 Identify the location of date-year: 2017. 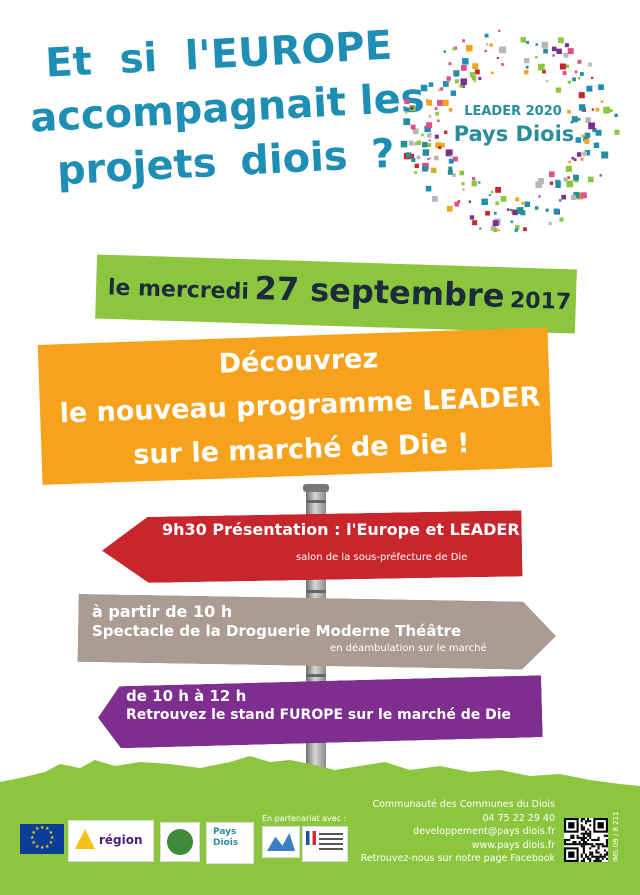
(540, 302).